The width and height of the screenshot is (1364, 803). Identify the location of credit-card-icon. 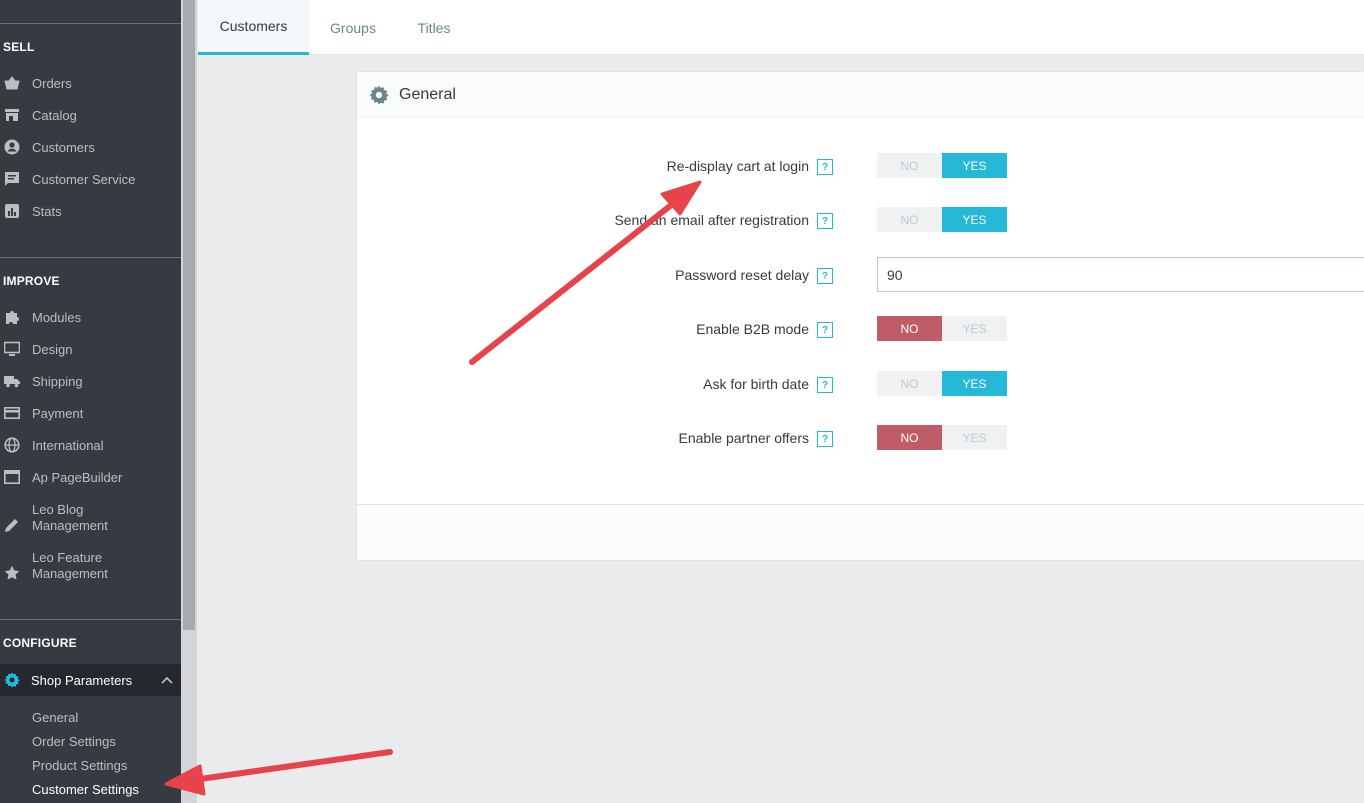
(12, 413).